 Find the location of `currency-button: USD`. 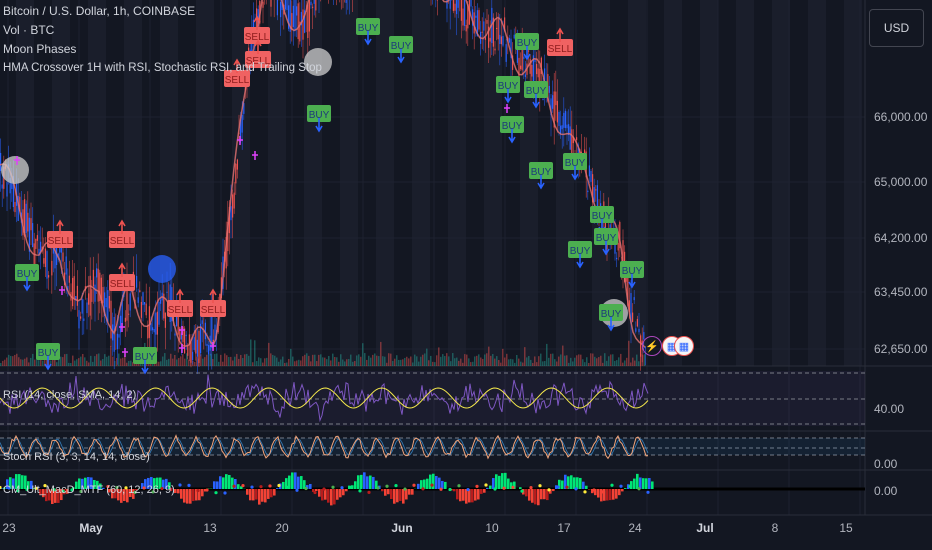

currency-button: USD is located at coordinates (896, 28).